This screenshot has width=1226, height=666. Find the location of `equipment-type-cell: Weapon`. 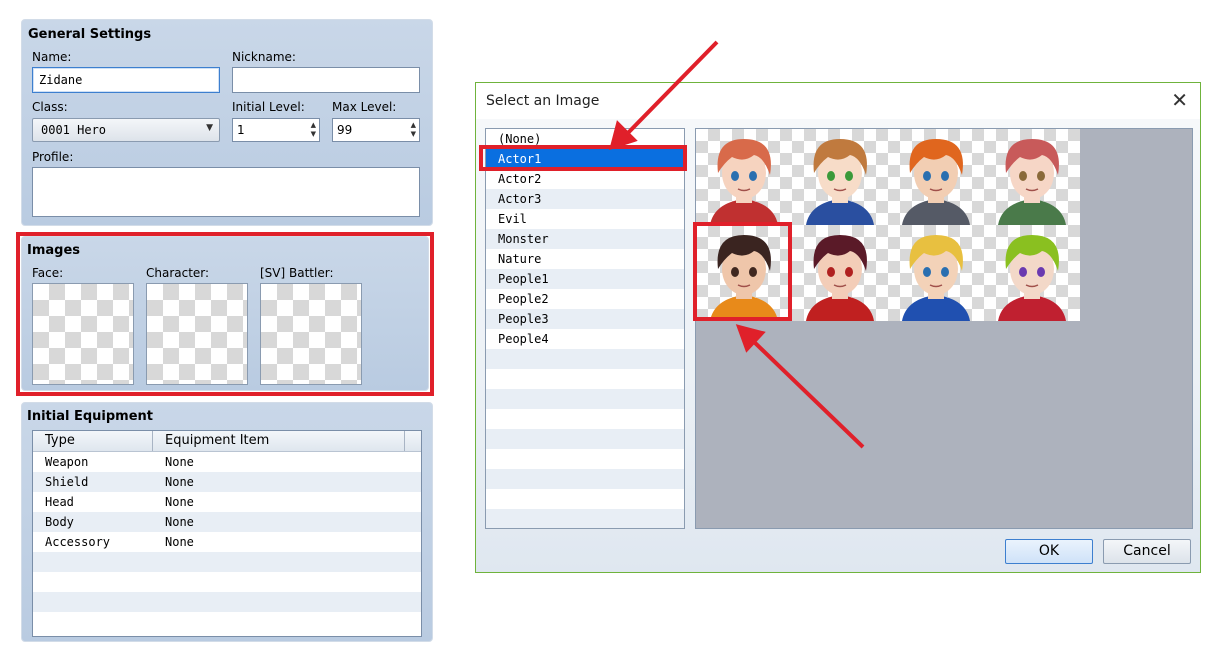

equipment-type-cell: Weapon is located at coordinates (67, 462).